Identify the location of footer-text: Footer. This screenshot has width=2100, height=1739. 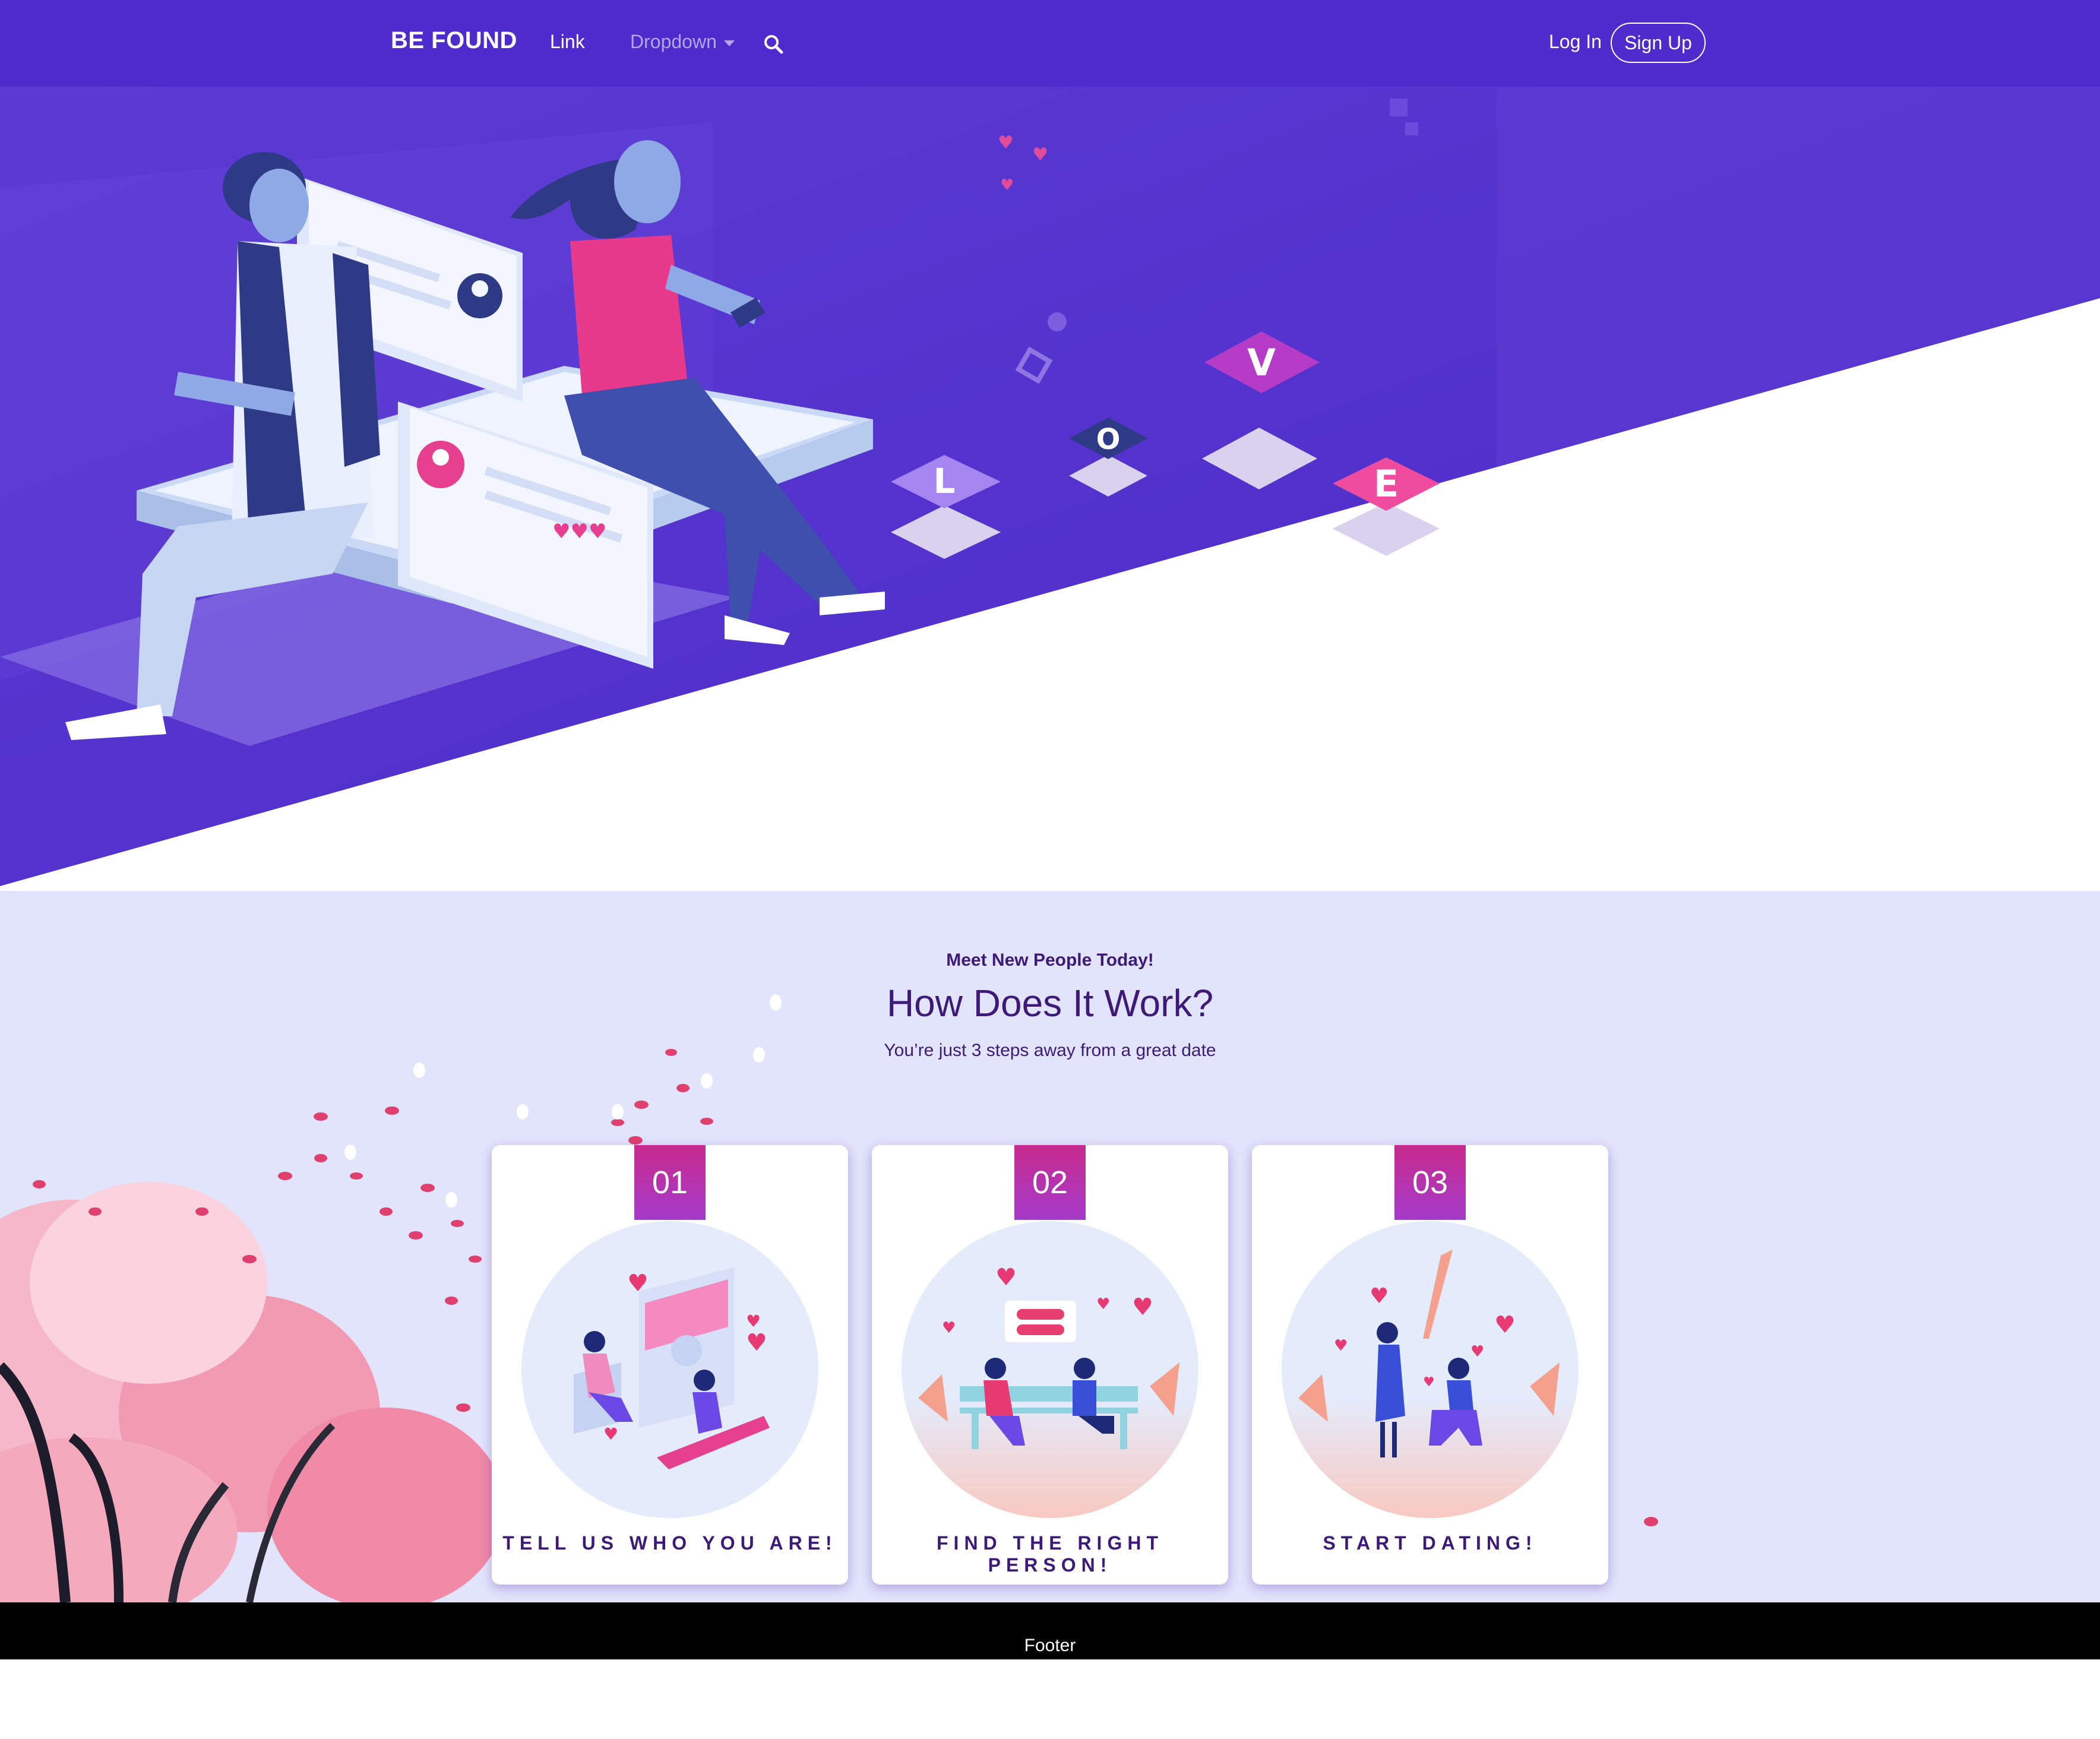
(1050, 1645).